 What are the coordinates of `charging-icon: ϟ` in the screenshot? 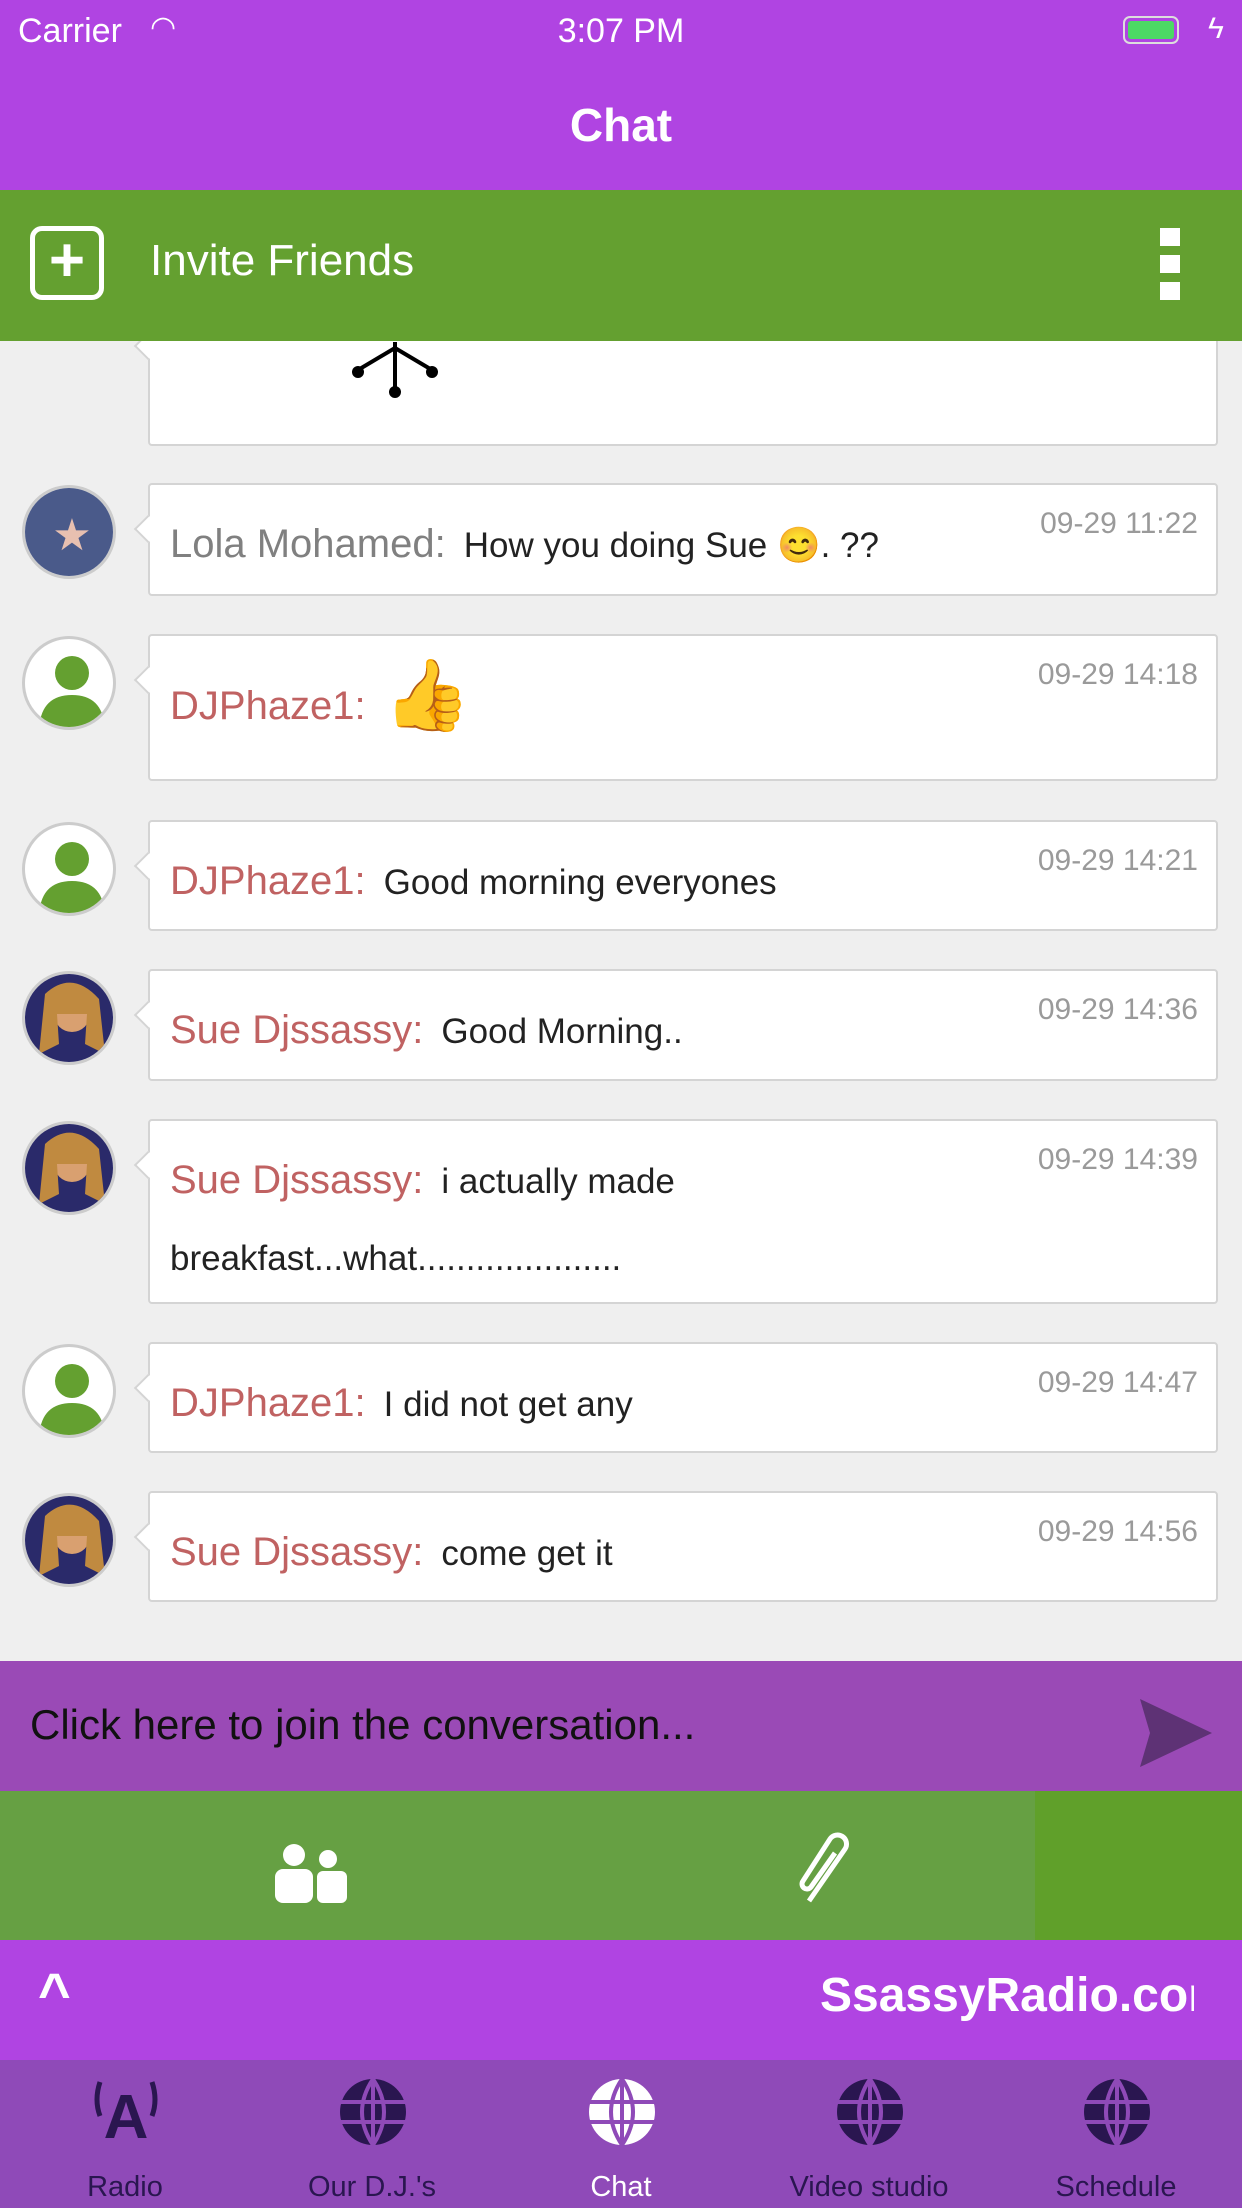 It's located at (1216, 28).